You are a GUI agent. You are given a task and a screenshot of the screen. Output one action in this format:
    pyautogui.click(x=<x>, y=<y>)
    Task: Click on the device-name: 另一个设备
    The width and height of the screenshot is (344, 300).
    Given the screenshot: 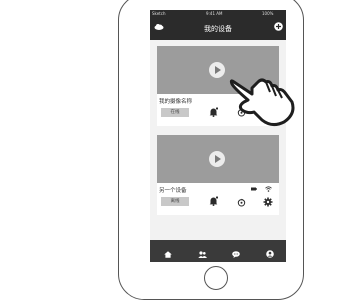 What is the action you would take?
    pyautogui.click(x=173, y=191)
    